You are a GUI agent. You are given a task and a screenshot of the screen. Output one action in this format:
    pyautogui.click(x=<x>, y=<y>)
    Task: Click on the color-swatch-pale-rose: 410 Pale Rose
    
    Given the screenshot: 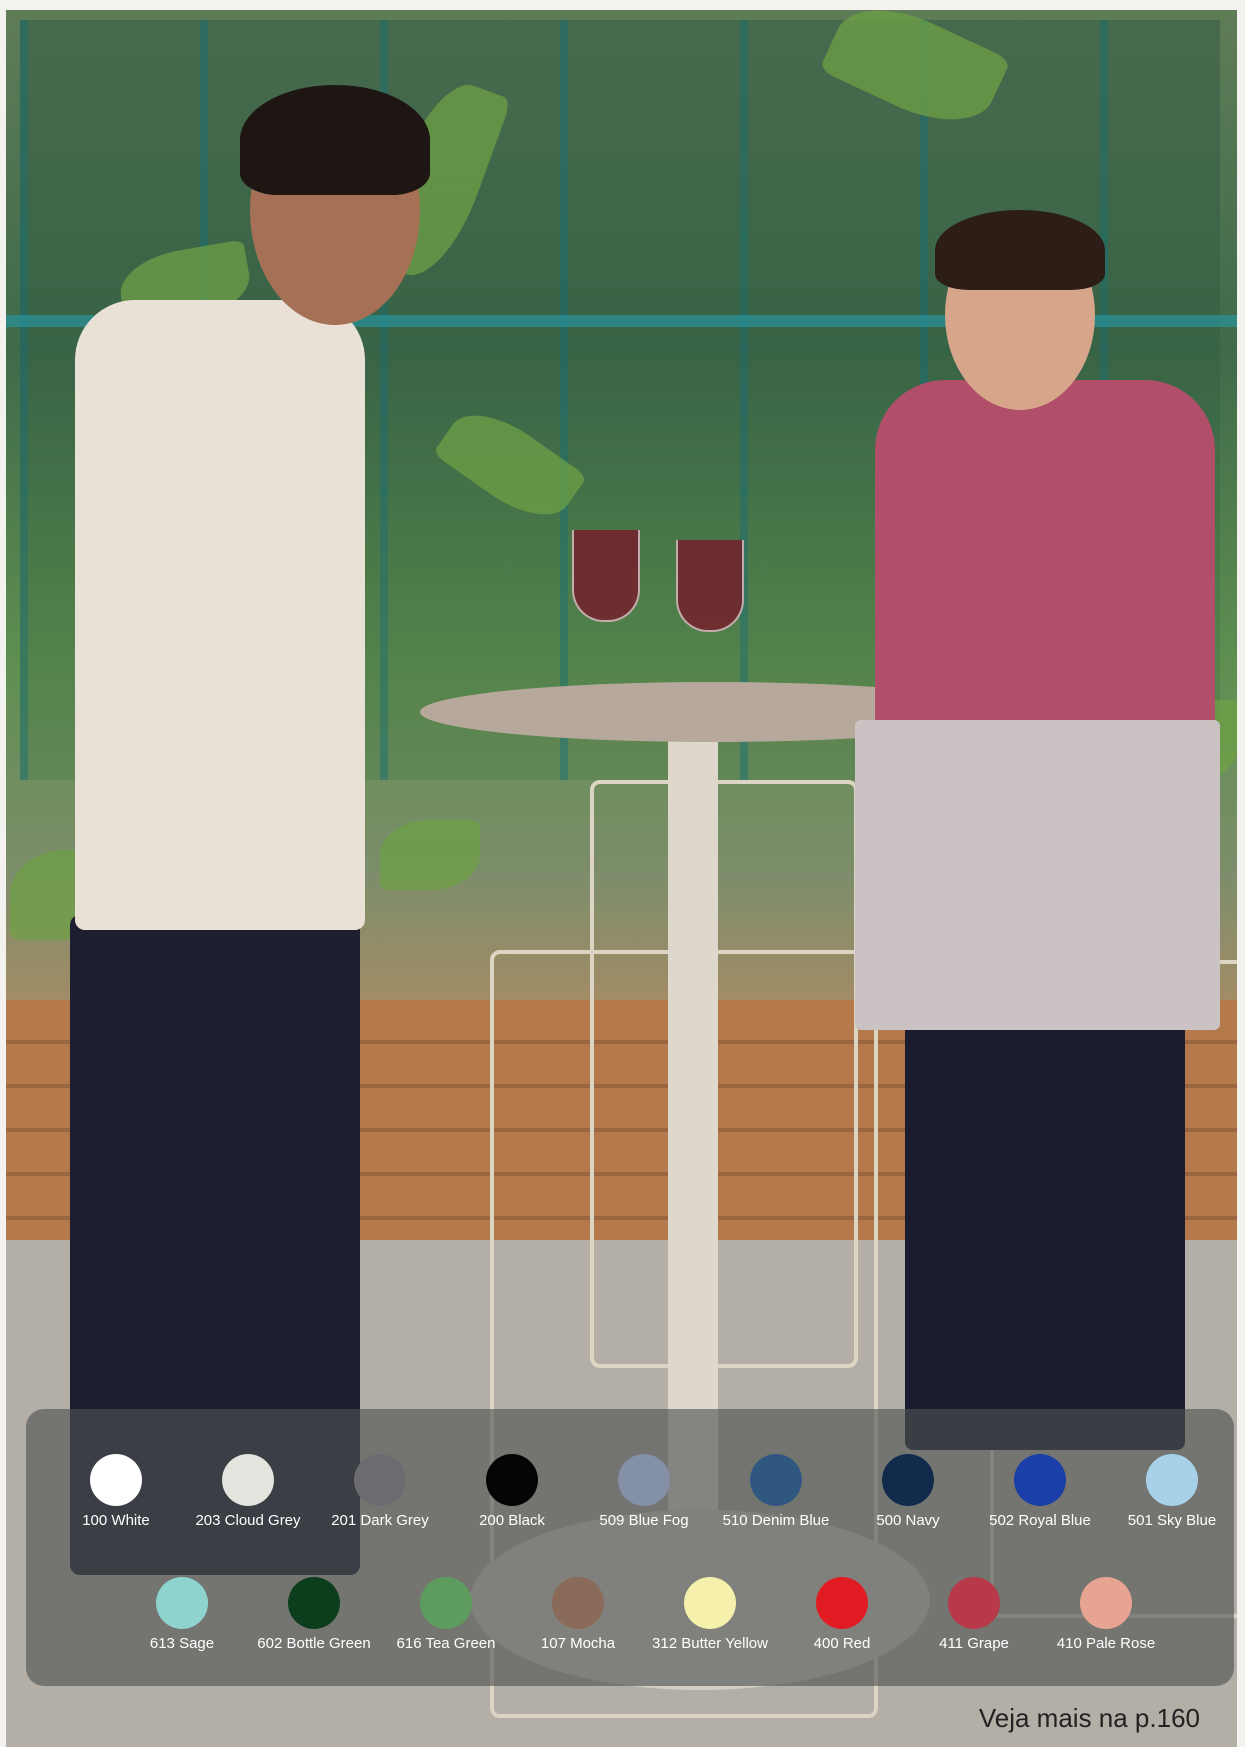 What is the action you would take?
    pyautogui.click(x=1106, y=1615)
    